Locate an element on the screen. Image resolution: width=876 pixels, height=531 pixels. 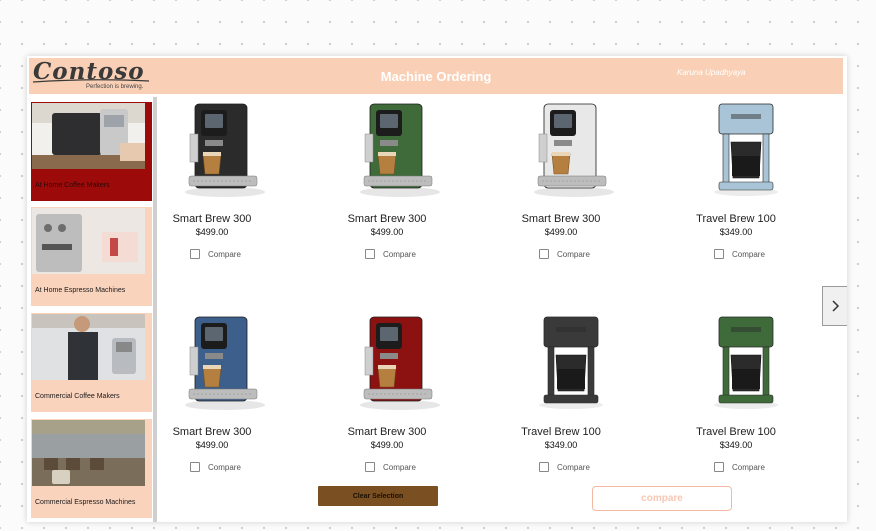
clear-selection-button: Clear Selection is located at coordinates (378, 496).